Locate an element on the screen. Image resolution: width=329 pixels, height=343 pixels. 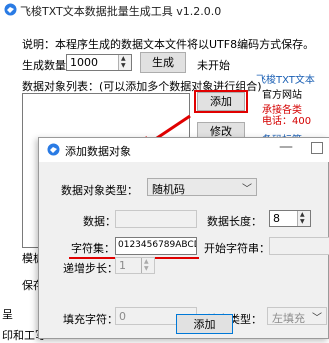
side-phone: 电话：400 is located at coordinates (287, 121).